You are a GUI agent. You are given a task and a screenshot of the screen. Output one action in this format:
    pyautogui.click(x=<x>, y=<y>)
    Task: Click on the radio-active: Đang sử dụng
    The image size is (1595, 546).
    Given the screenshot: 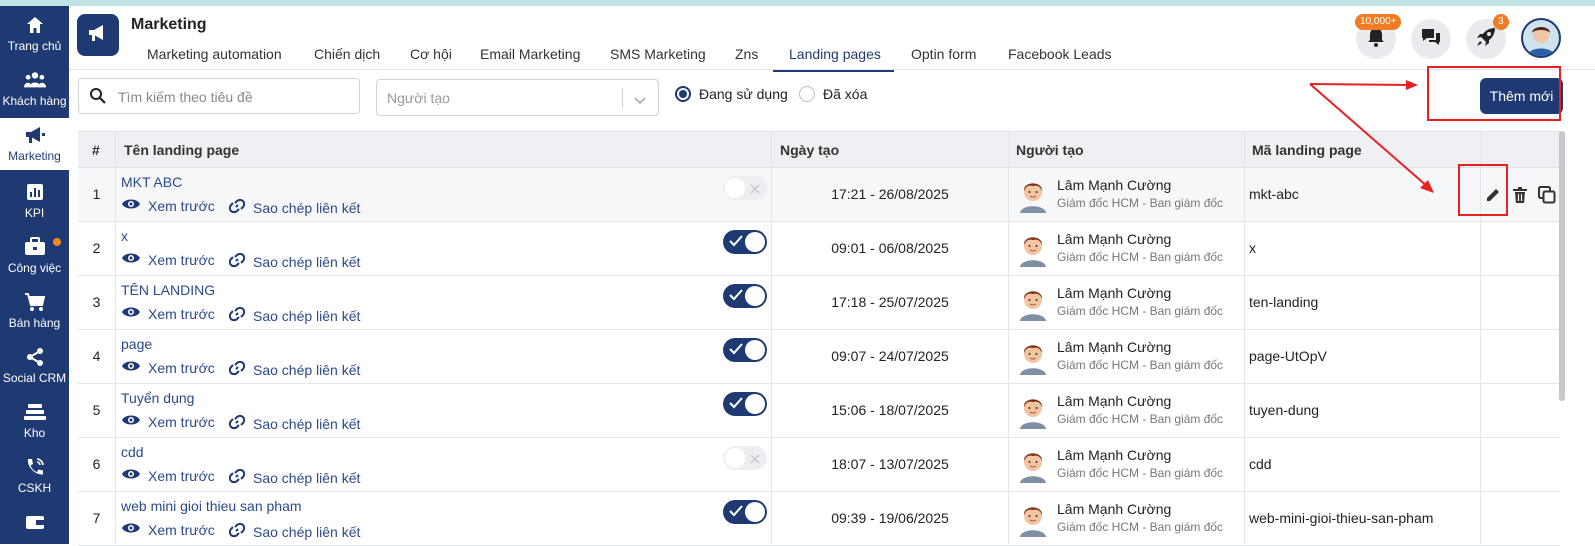 What is the action you would take?
    pyautogui.click(x=731, y=94)
    